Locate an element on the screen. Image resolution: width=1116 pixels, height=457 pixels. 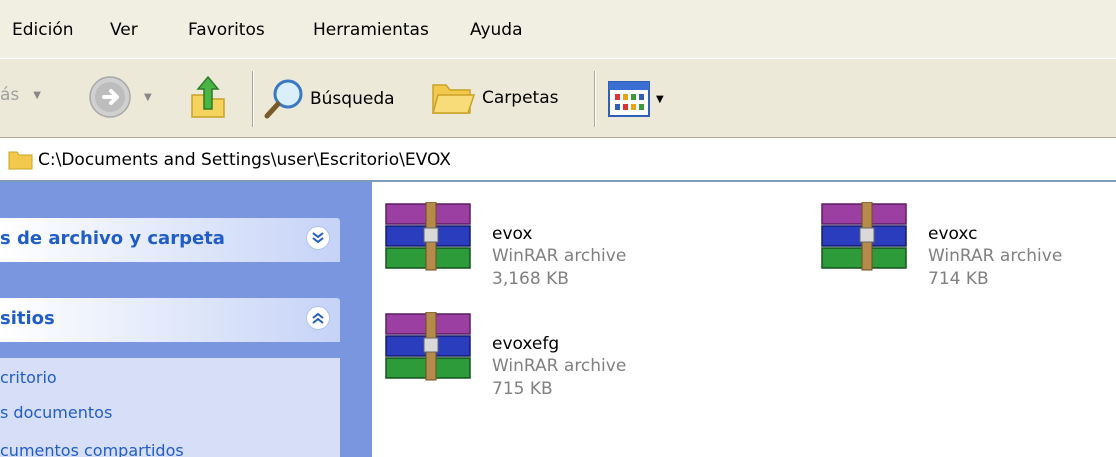
file-name: evoxefg is located at coordinates (526, 344).